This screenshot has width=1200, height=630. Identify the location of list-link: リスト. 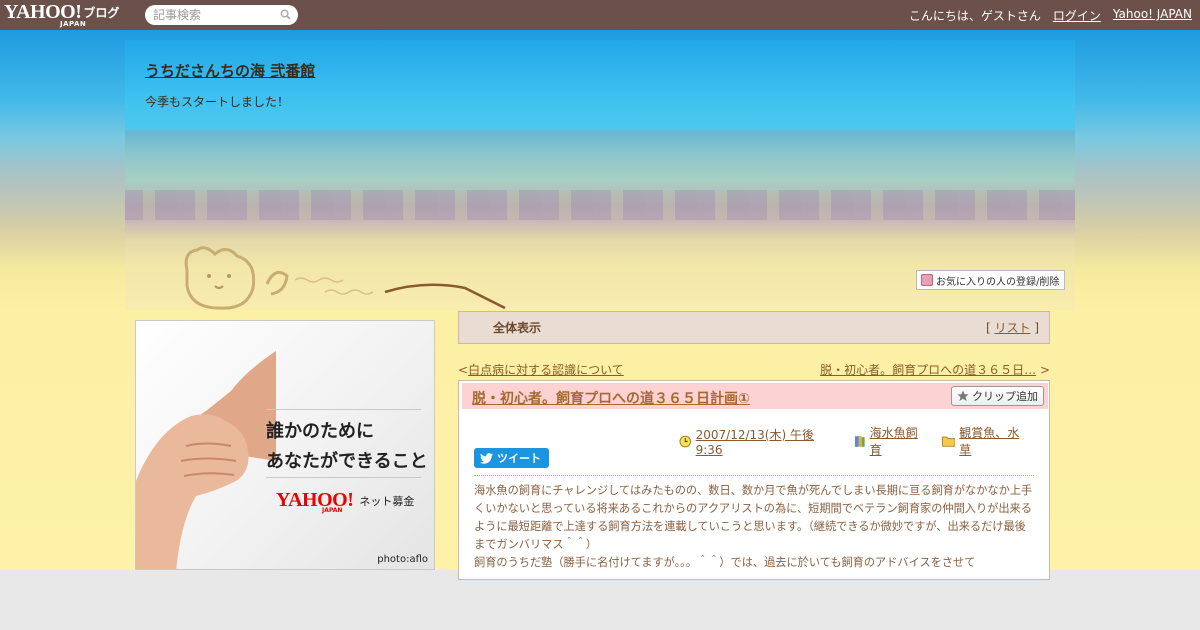
(1012, 328).